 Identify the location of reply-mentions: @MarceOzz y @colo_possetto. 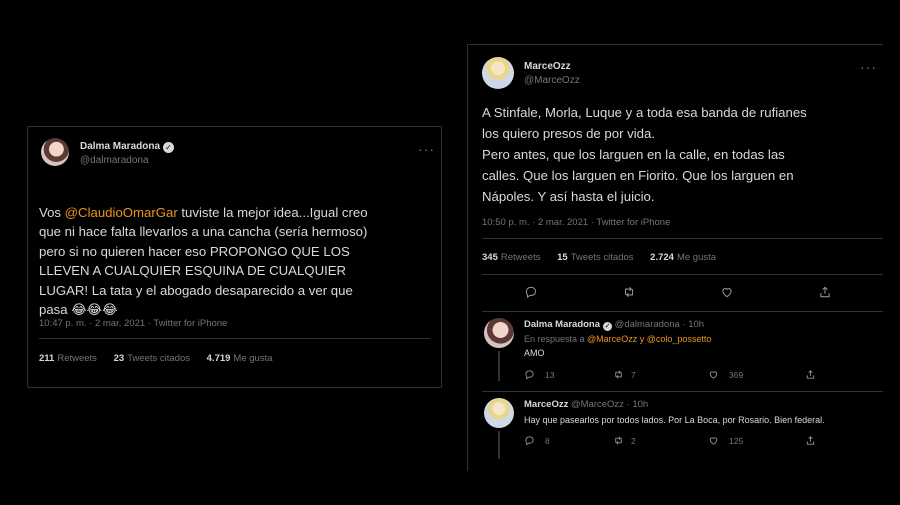
(649, 339).